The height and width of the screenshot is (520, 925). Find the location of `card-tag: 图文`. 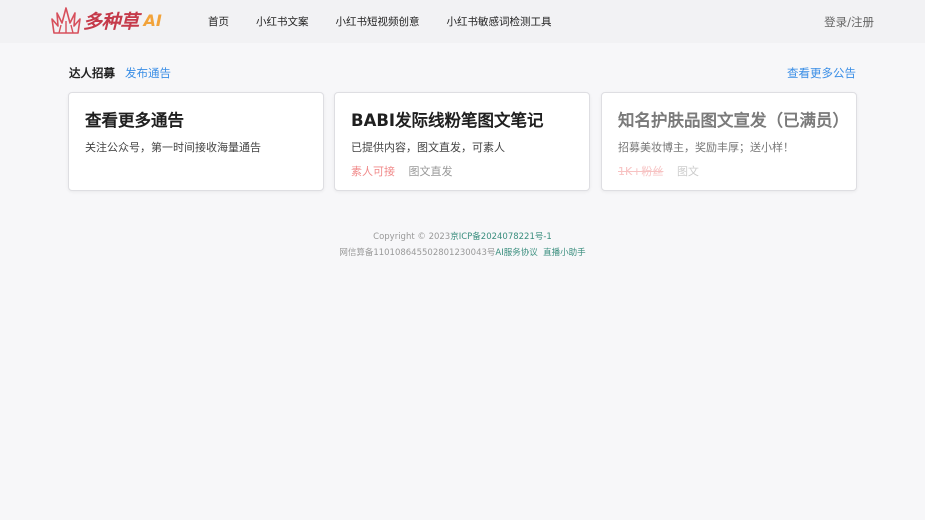

card-tag: 图文 is located at coordinates (687, 171).